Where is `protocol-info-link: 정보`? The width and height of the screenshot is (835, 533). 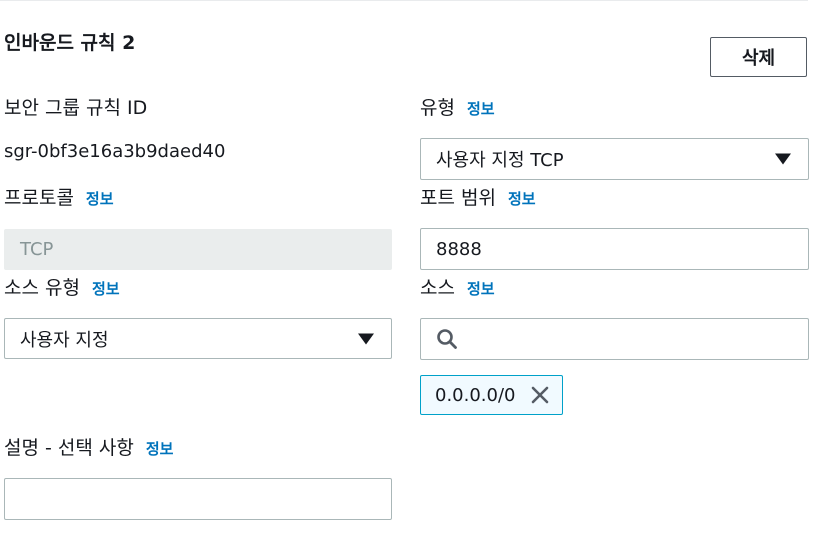 protocol-info-link: 정보 is located at coordinates (100, 199).